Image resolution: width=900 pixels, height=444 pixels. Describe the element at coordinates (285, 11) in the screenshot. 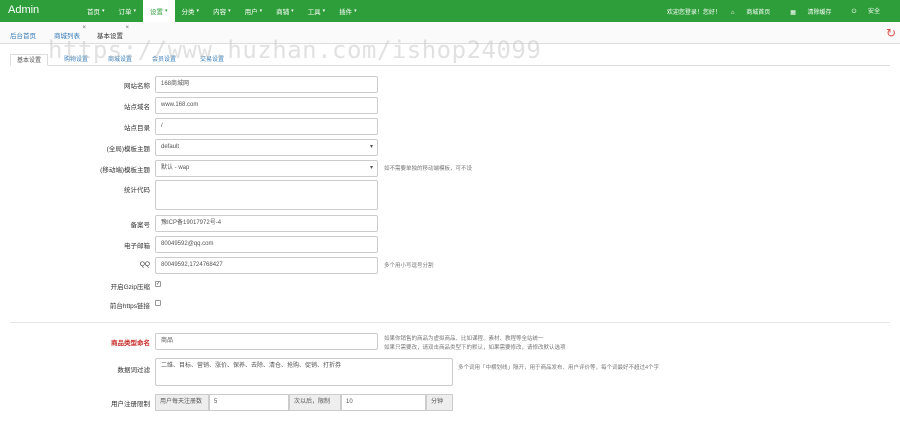

I see `menu-item-shop: 商铺 ▾` at that location.